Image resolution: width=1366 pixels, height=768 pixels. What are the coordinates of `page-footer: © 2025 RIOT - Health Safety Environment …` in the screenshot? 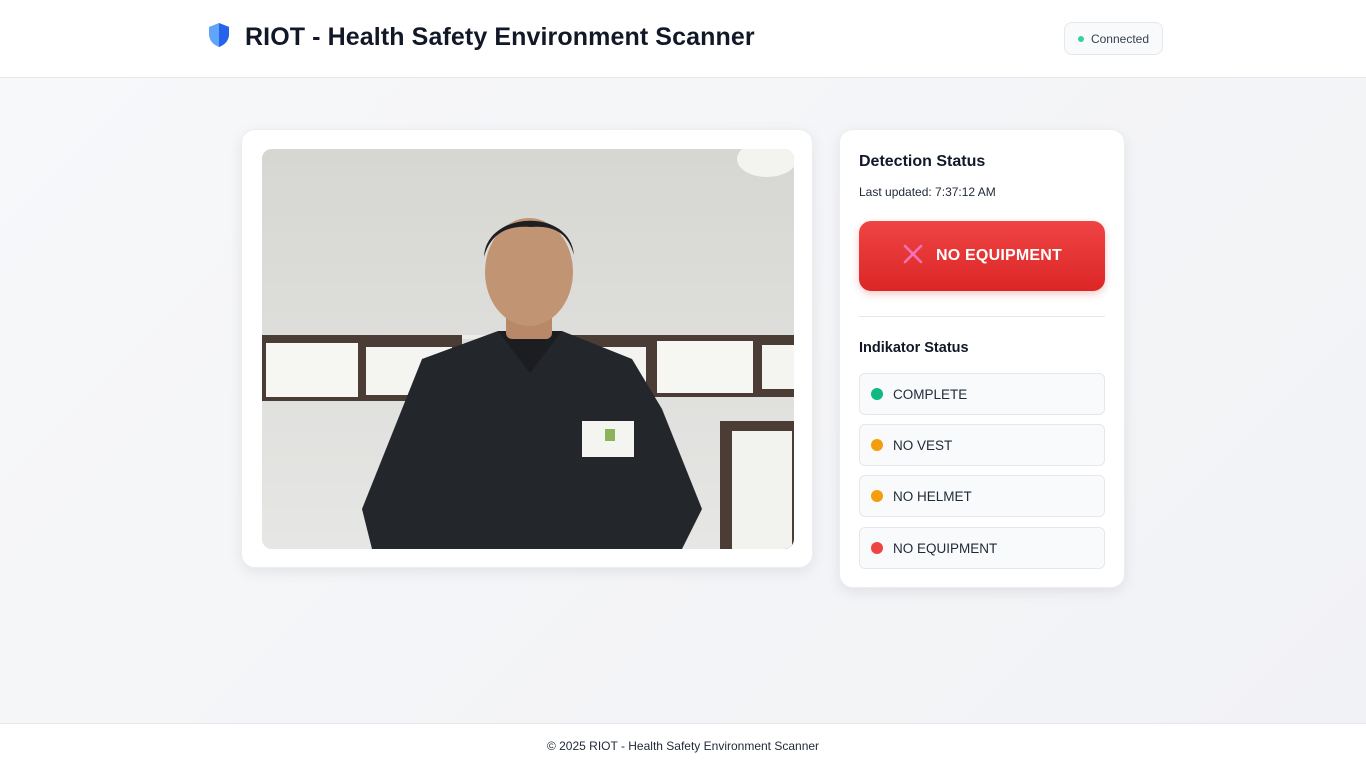 It's located at (683, 745).